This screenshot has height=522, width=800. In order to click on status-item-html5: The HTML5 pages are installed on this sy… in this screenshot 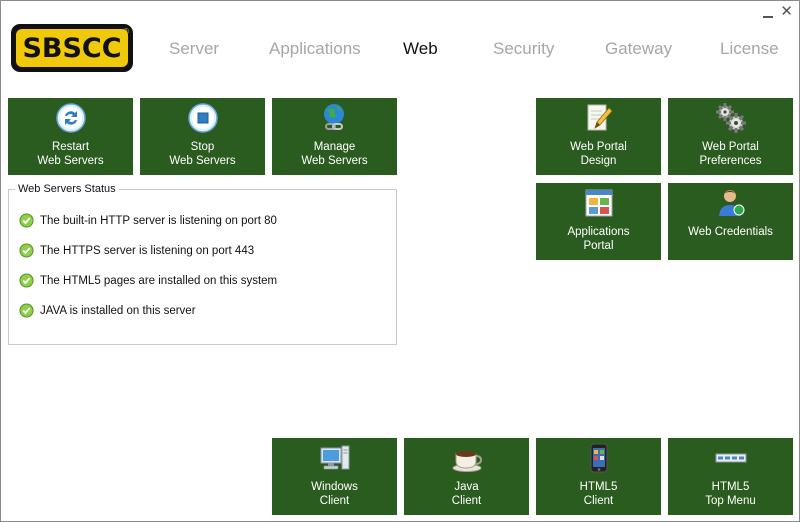, I will do `click(148, 280)`.